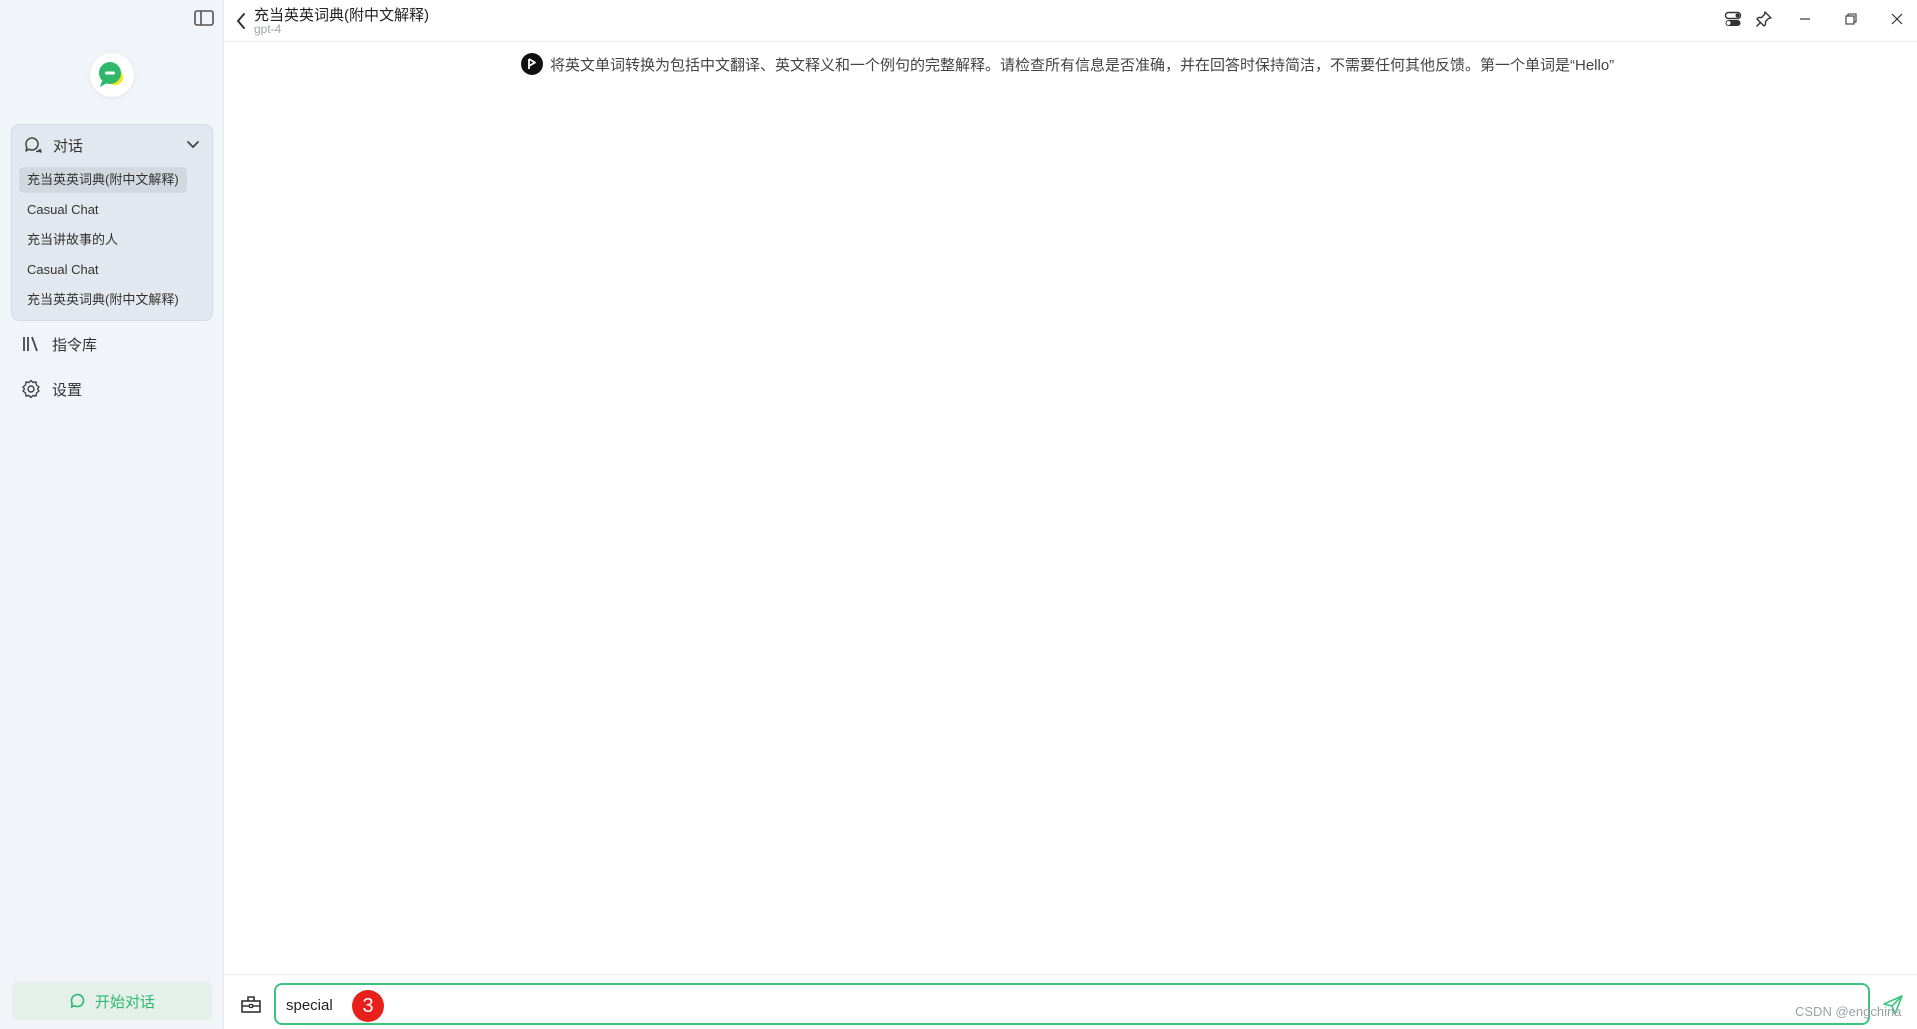  I want to click on conversation-item: 充当讲故事的人, so click(72, 240).